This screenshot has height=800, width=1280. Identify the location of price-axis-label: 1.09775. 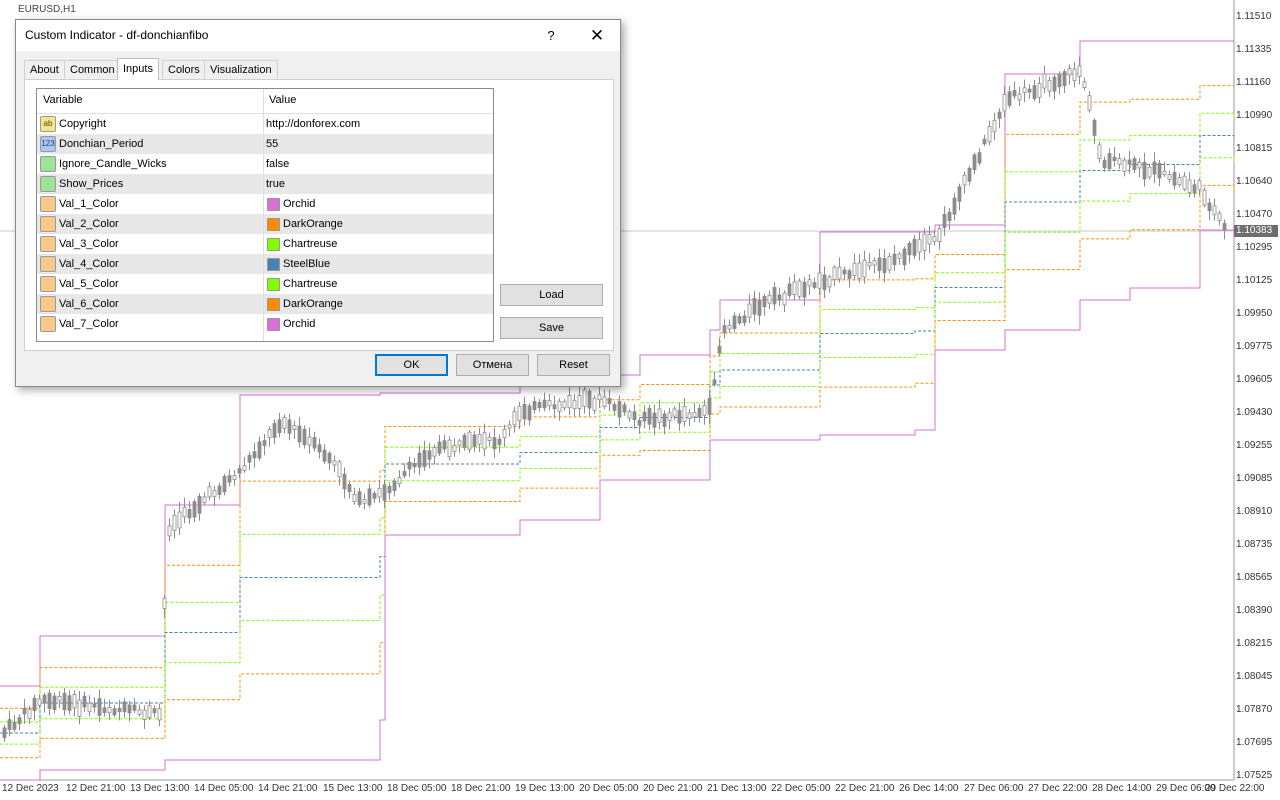
(1254, 346).